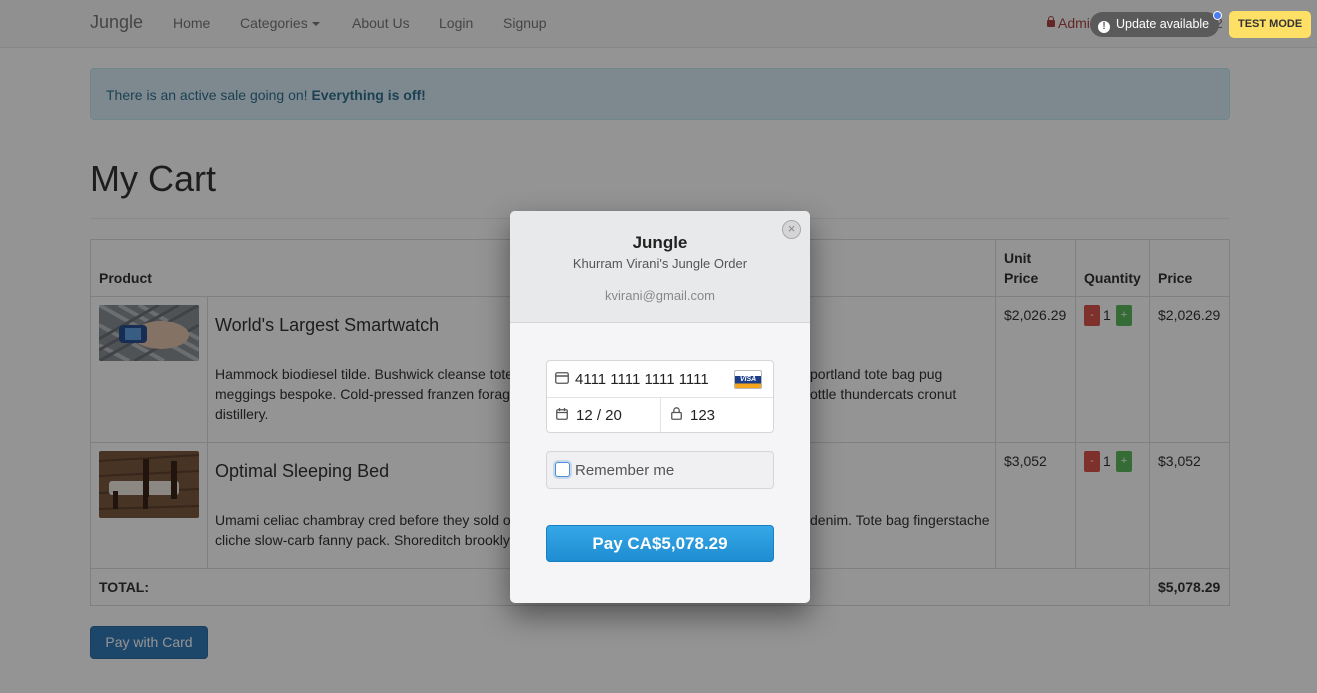 This screenshot has height=693, width=1317. I want to click on alert-icon: !, so click(1104, 27).